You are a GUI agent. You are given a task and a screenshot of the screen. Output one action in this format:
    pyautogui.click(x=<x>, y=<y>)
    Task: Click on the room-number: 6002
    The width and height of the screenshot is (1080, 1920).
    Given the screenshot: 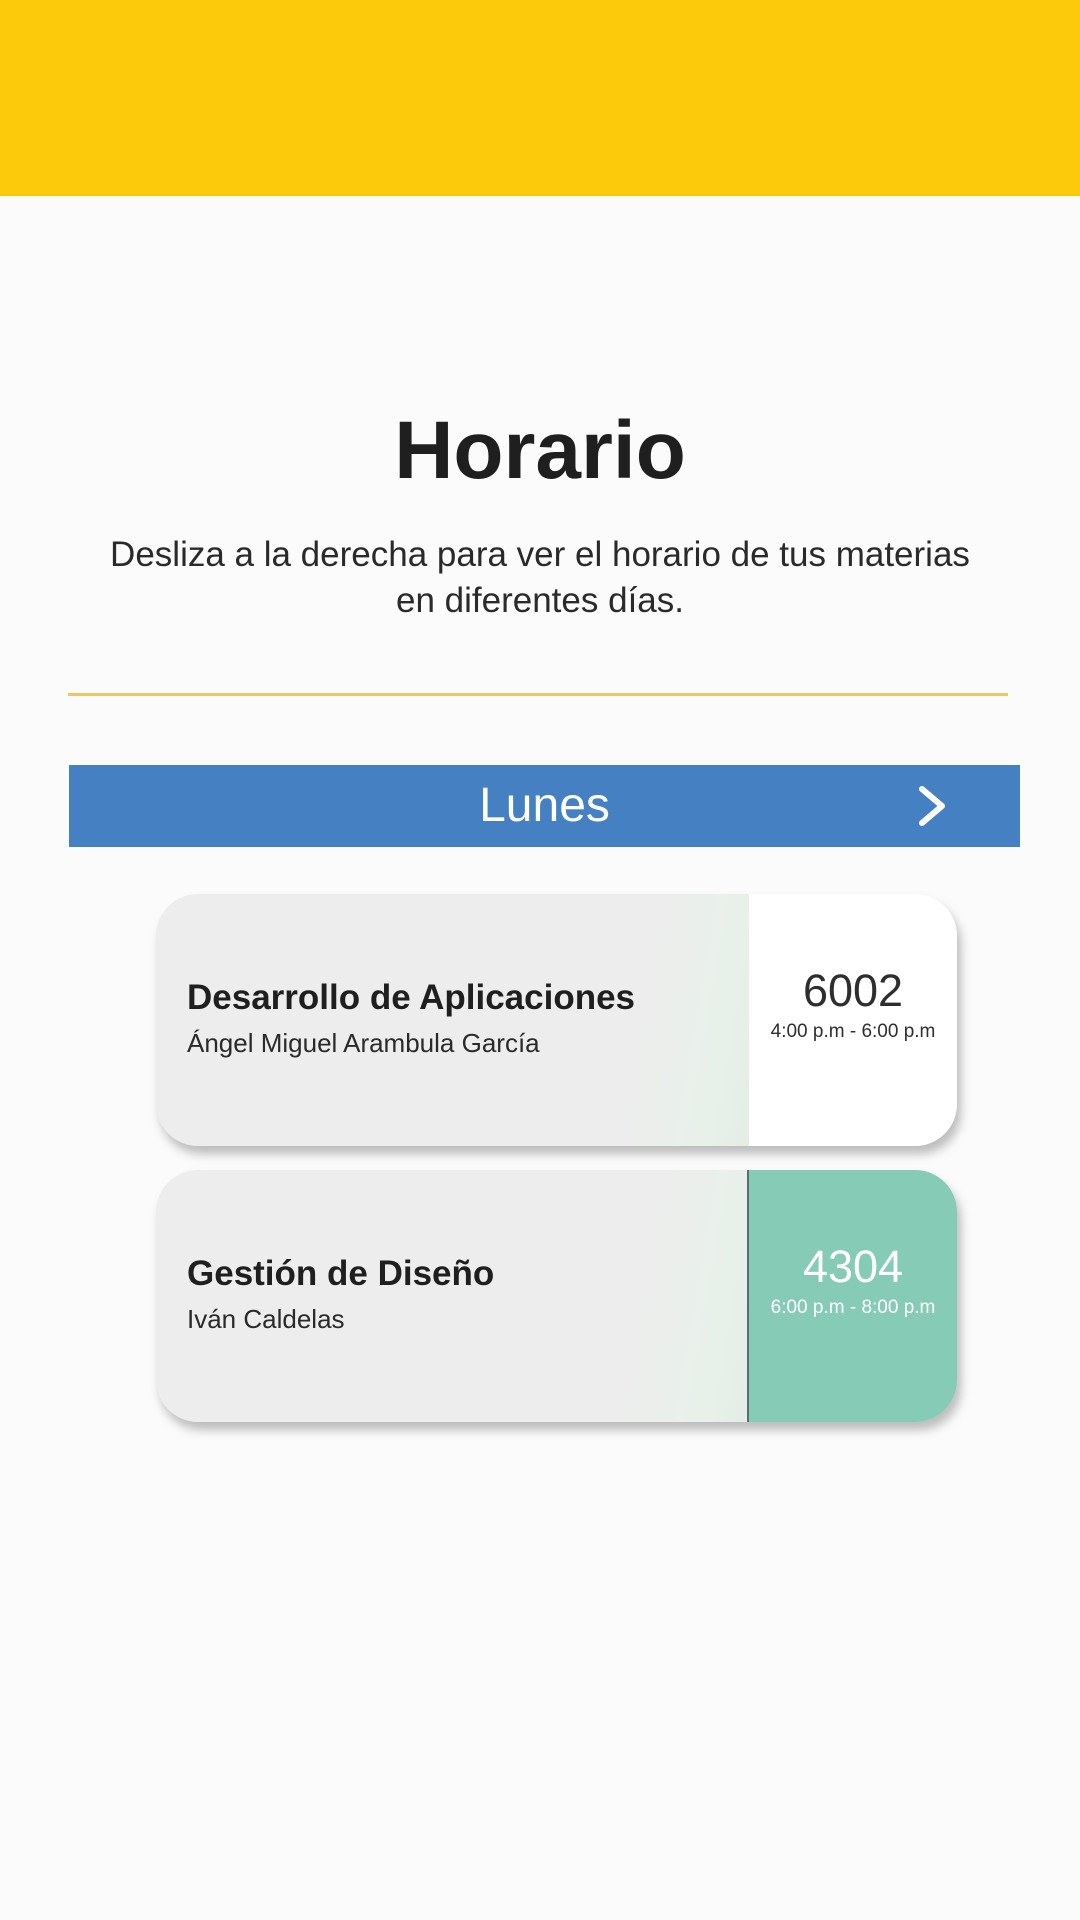 What is the action you would take?
    pyautogui.click(x=853, y=990)
    